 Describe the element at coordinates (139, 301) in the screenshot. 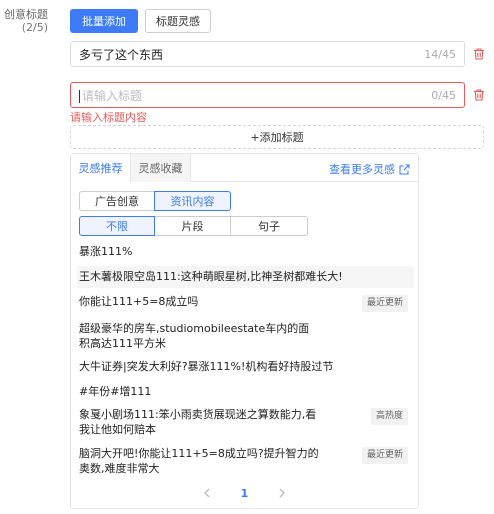

I see `list-item-text: 你能让111+5=8成立吗` at that location.